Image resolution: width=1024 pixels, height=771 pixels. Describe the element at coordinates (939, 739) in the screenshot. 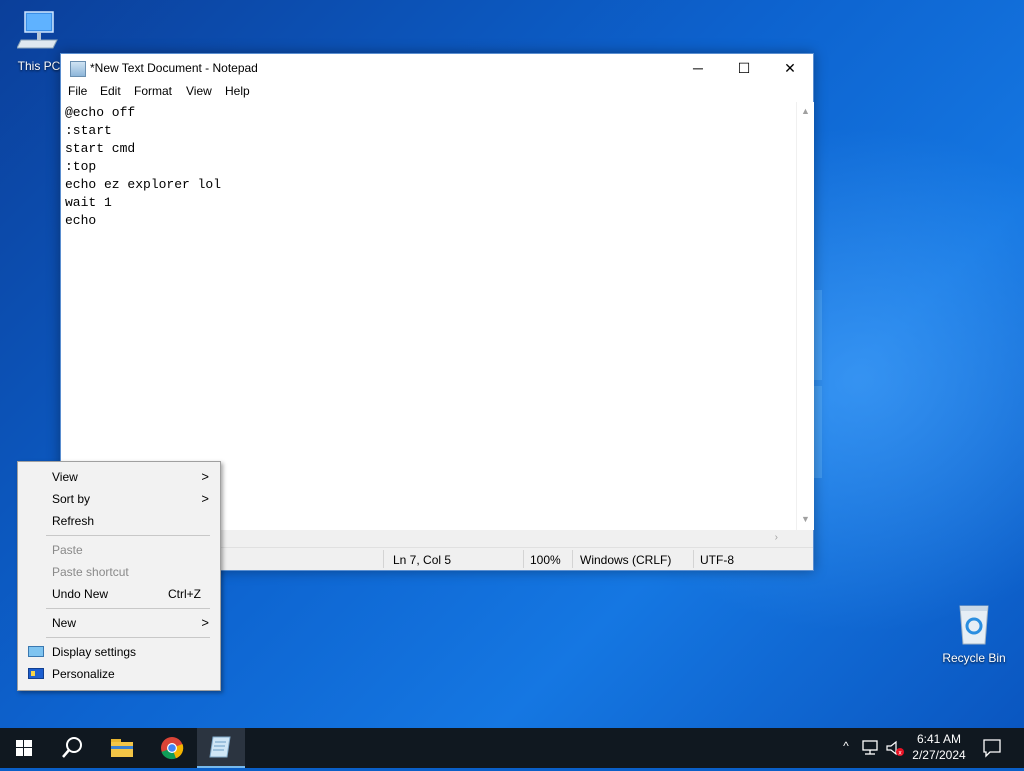

I see `clock-time: 6:41 AM` at that location.